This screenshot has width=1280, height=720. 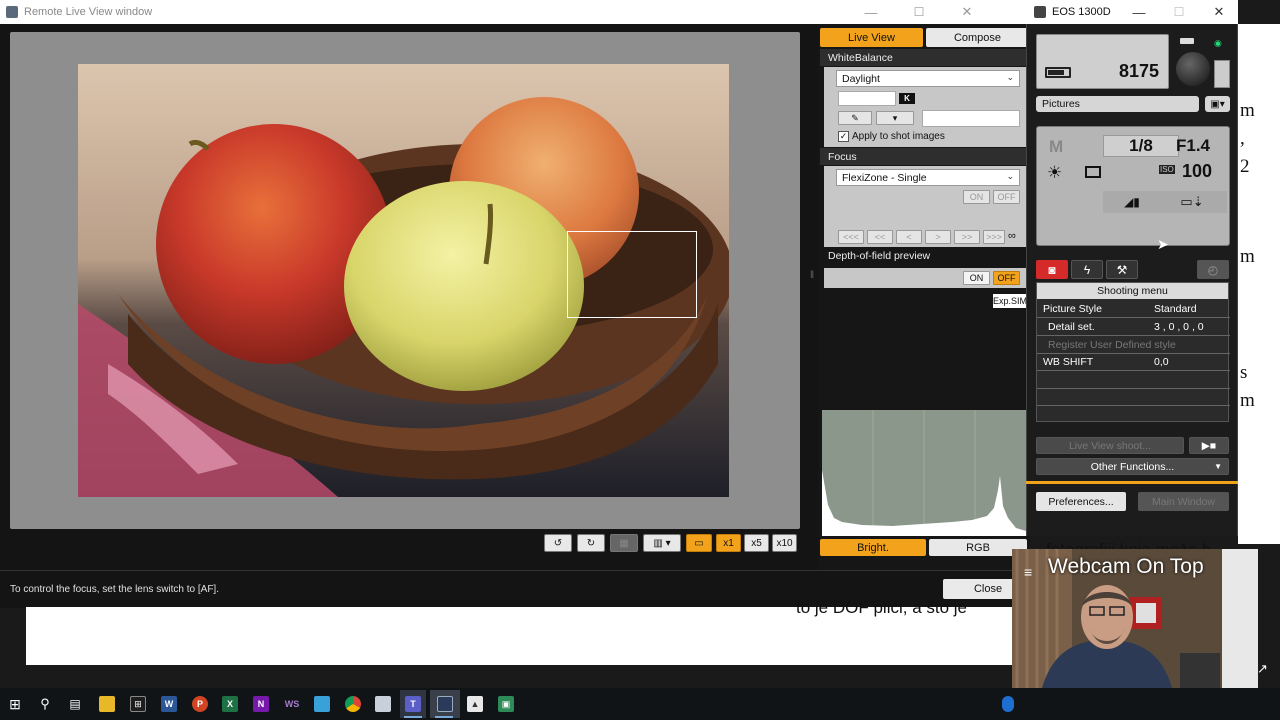 I want to click on focus-frame, so click(x=632, y=274).